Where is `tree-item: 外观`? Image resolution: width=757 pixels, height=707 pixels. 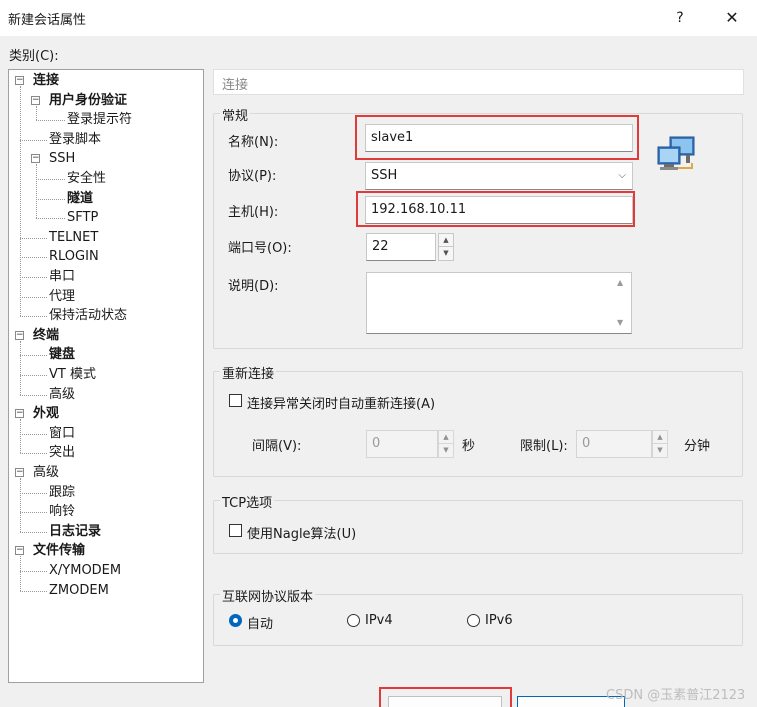
tree-item: 外观 is located at coordinates (46, 413).